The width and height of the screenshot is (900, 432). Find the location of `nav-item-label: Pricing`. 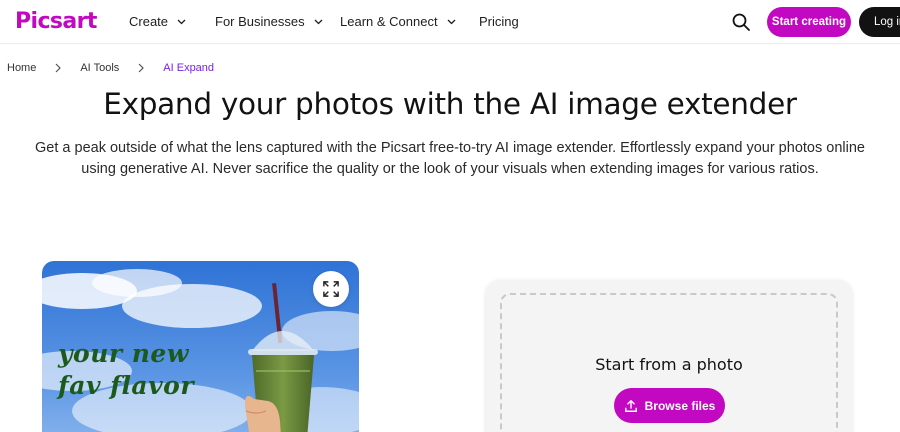

nav-item-label: Pricing is located at coordinates (499, 21).